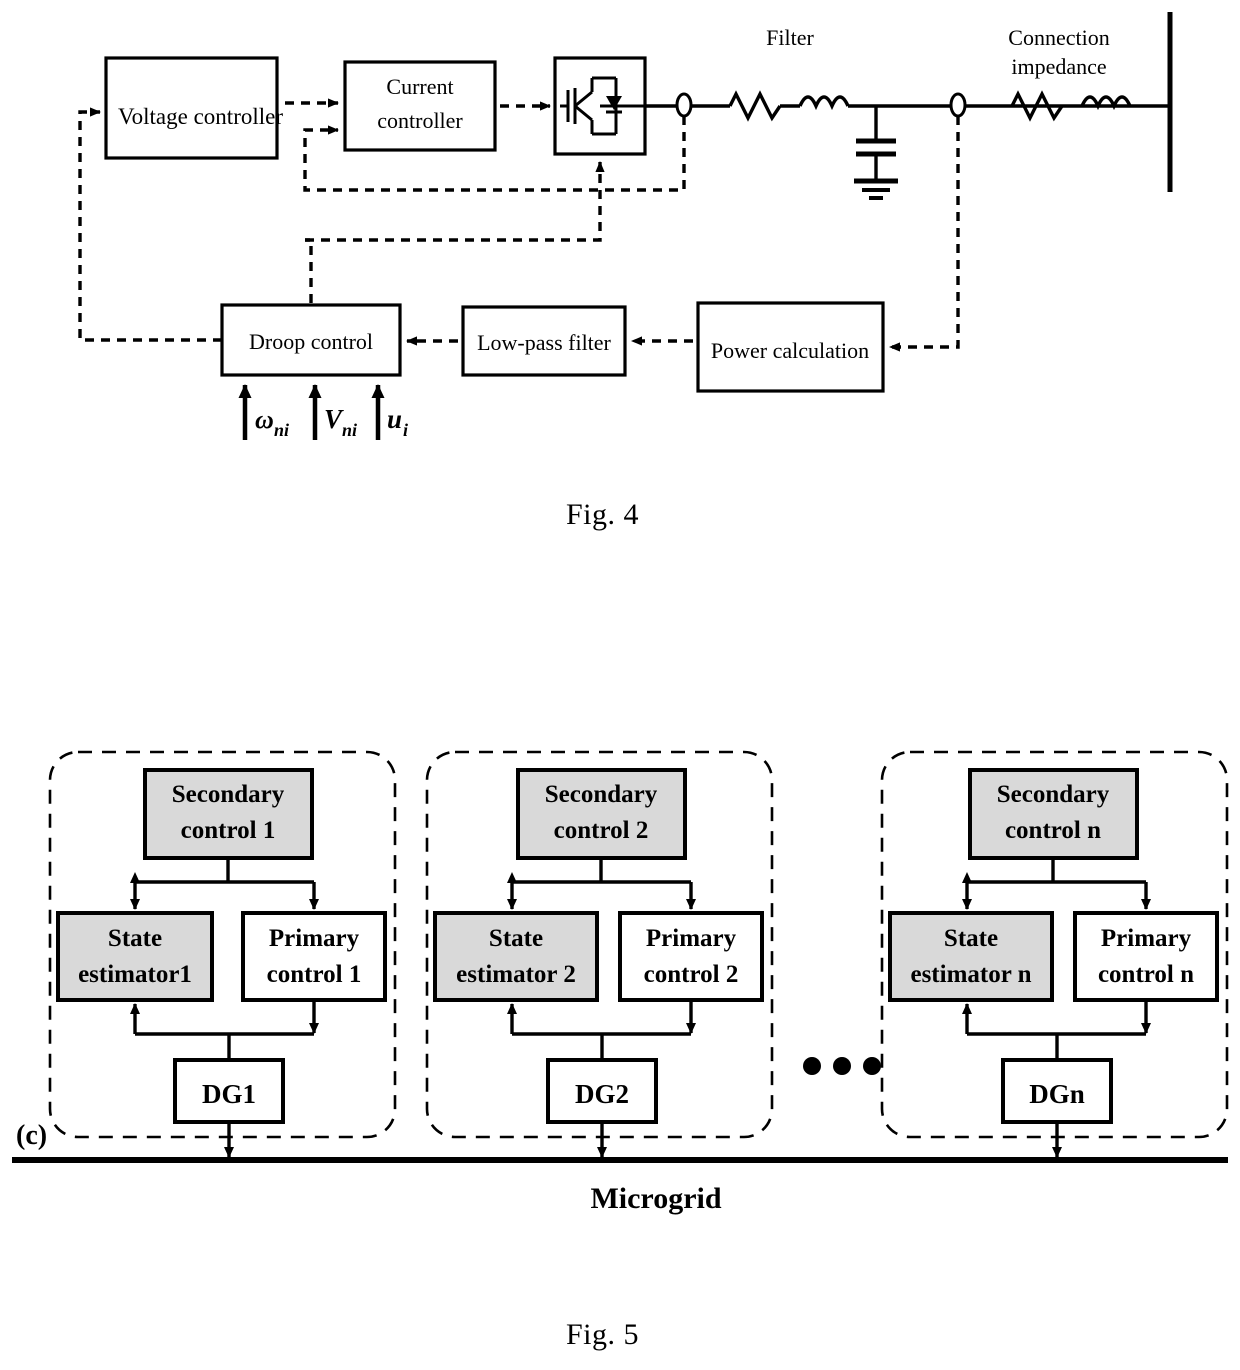  I want to click on group-1-secondary-label-line2: control 1, so click(228, 830).